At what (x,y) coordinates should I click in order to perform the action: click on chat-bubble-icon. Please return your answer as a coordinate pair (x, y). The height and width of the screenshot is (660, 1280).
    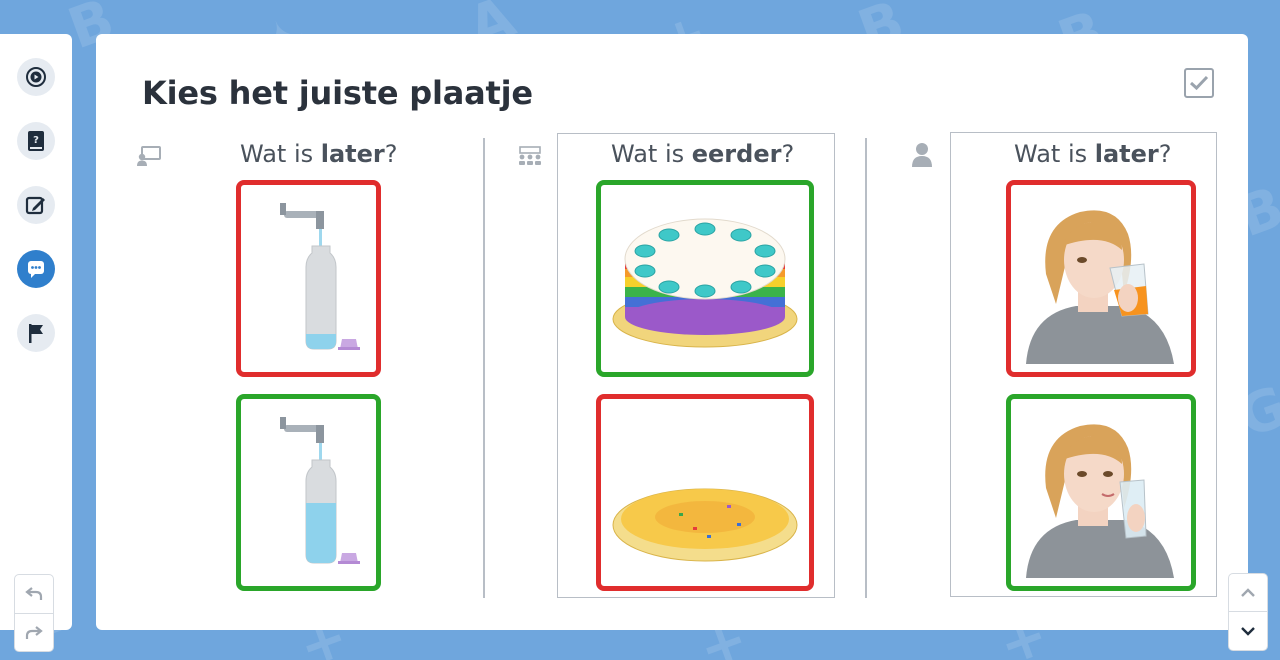
    Looking at the image, I should click on (36, 269).